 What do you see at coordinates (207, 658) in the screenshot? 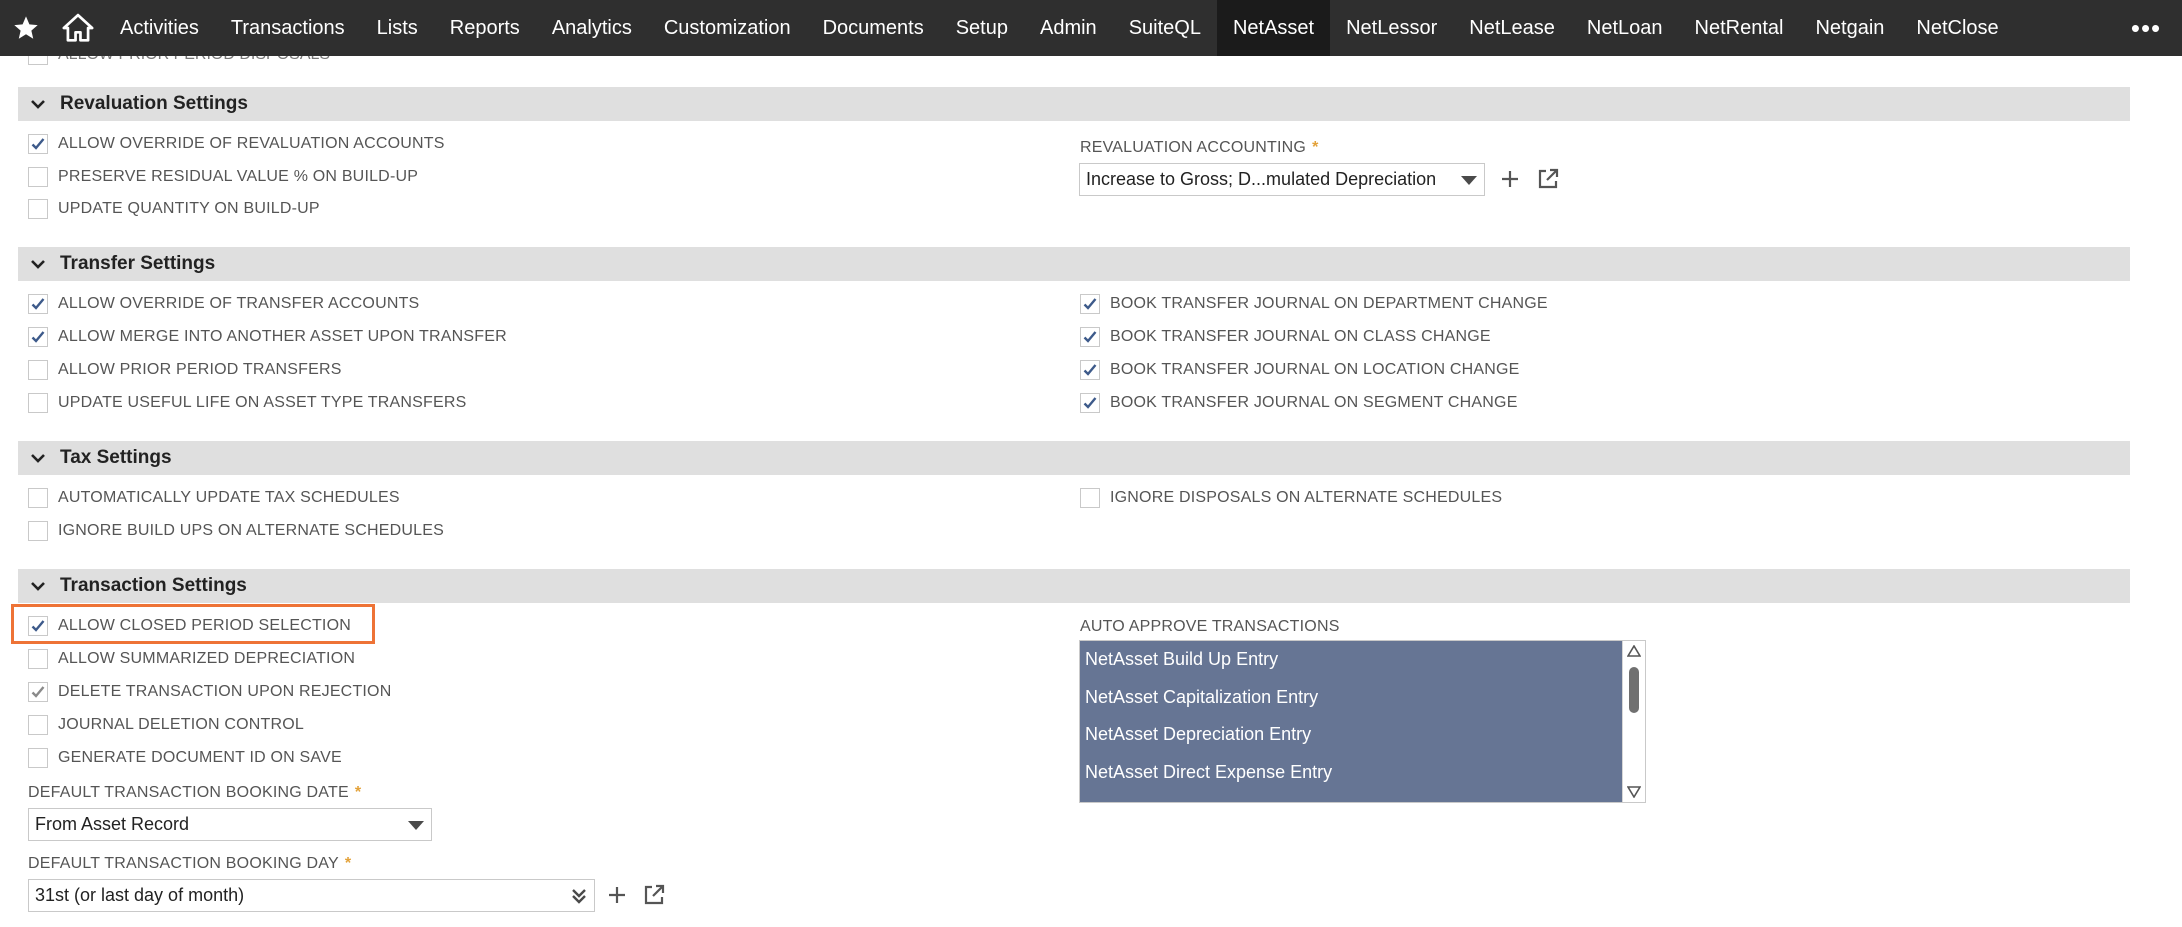
I see `checkbox-label: ALLOW SUMMARIZED DEPRECIATION` at bounding box center [207, 658].